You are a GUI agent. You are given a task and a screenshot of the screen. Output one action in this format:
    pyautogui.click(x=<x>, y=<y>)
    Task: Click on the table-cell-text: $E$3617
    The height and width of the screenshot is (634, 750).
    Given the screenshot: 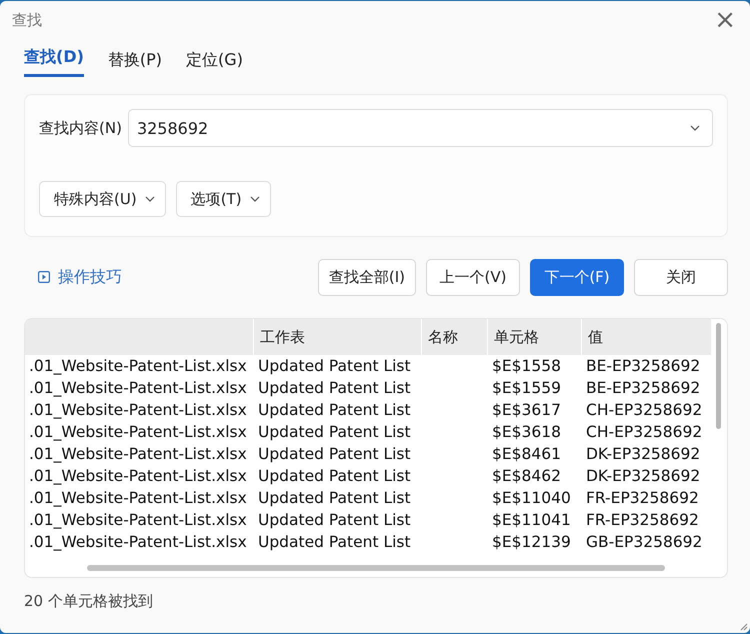 What is the action you would take?
    pyautogui.click(x=526, y=410)
    